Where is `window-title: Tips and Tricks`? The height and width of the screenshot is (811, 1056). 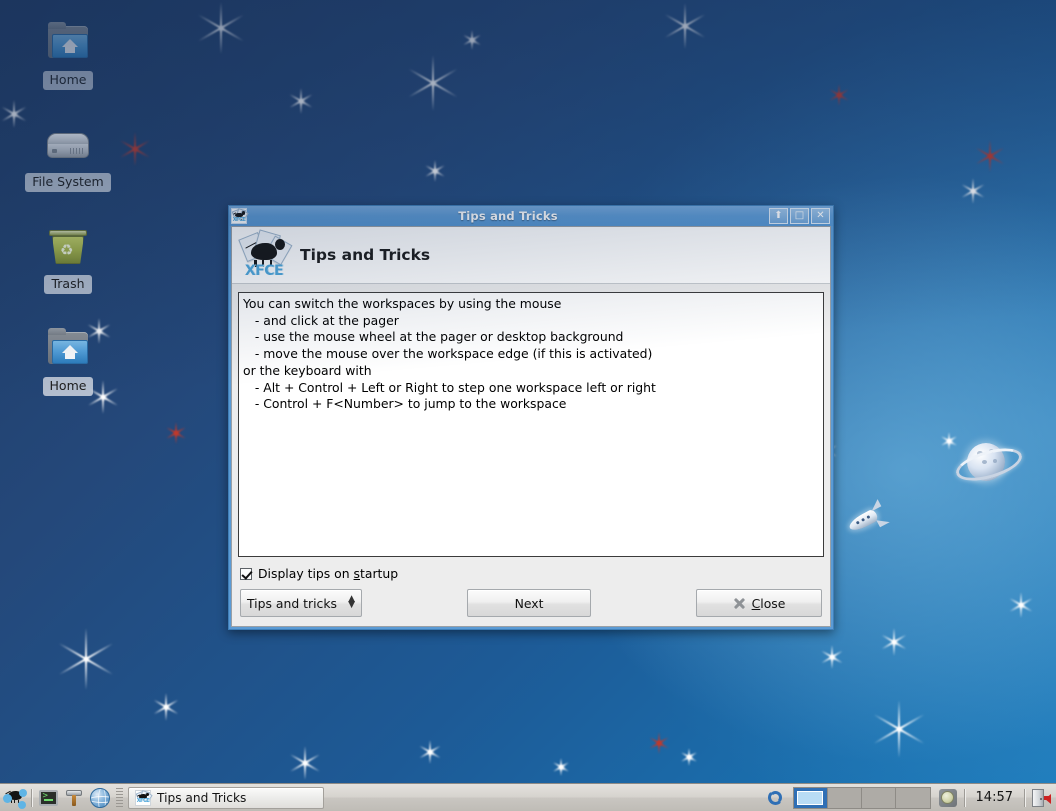
window-title: Tips and Tricks is located at coordinates (508, 216).